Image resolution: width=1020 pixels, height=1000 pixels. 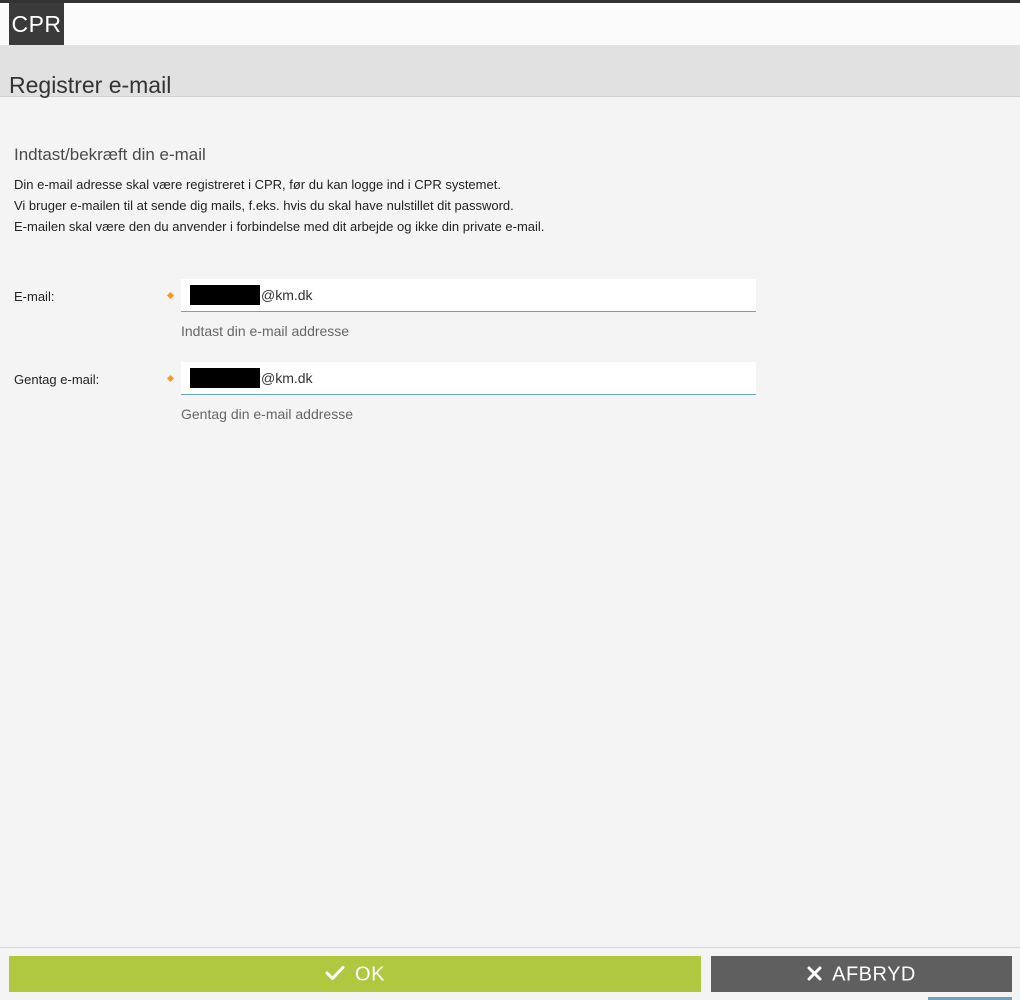 What do you see at coordinates (874, 974) in the screenshot?
I see `cancel-button-label: AFBRYD` at bounding box center [874, 974].